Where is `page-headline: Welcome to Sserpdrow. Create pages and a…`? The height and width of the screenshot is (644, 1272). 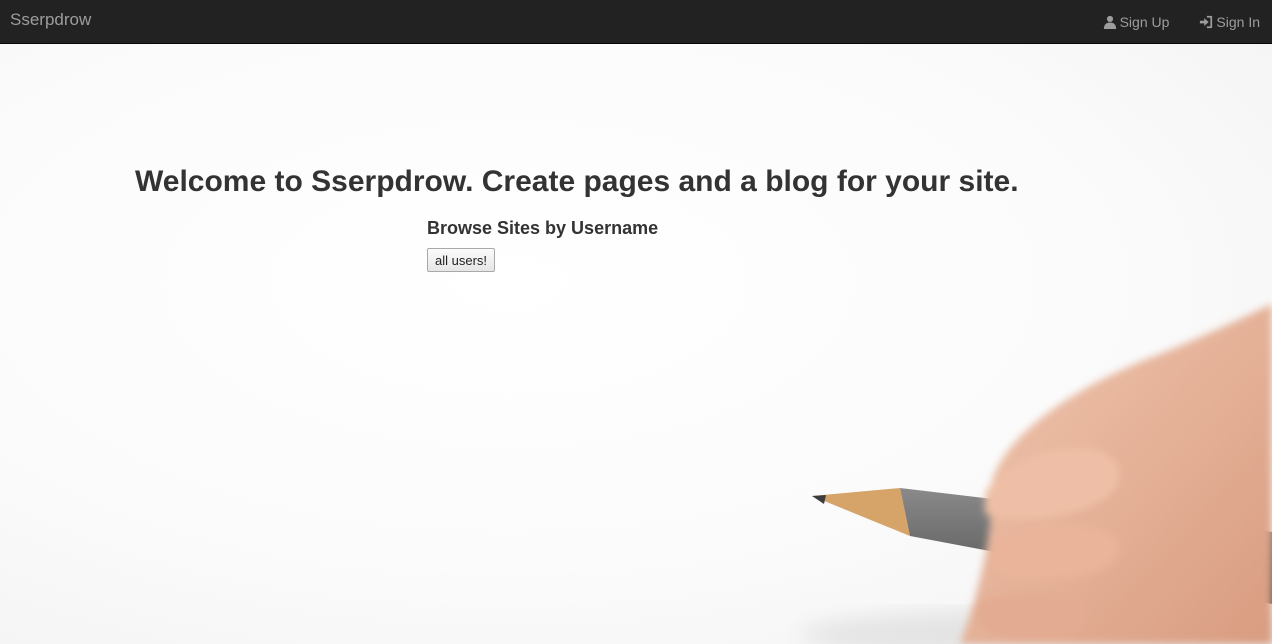 page-headline: Welcome to Sserpdrow. Create pages and a… is located at coordinates (577, 181).